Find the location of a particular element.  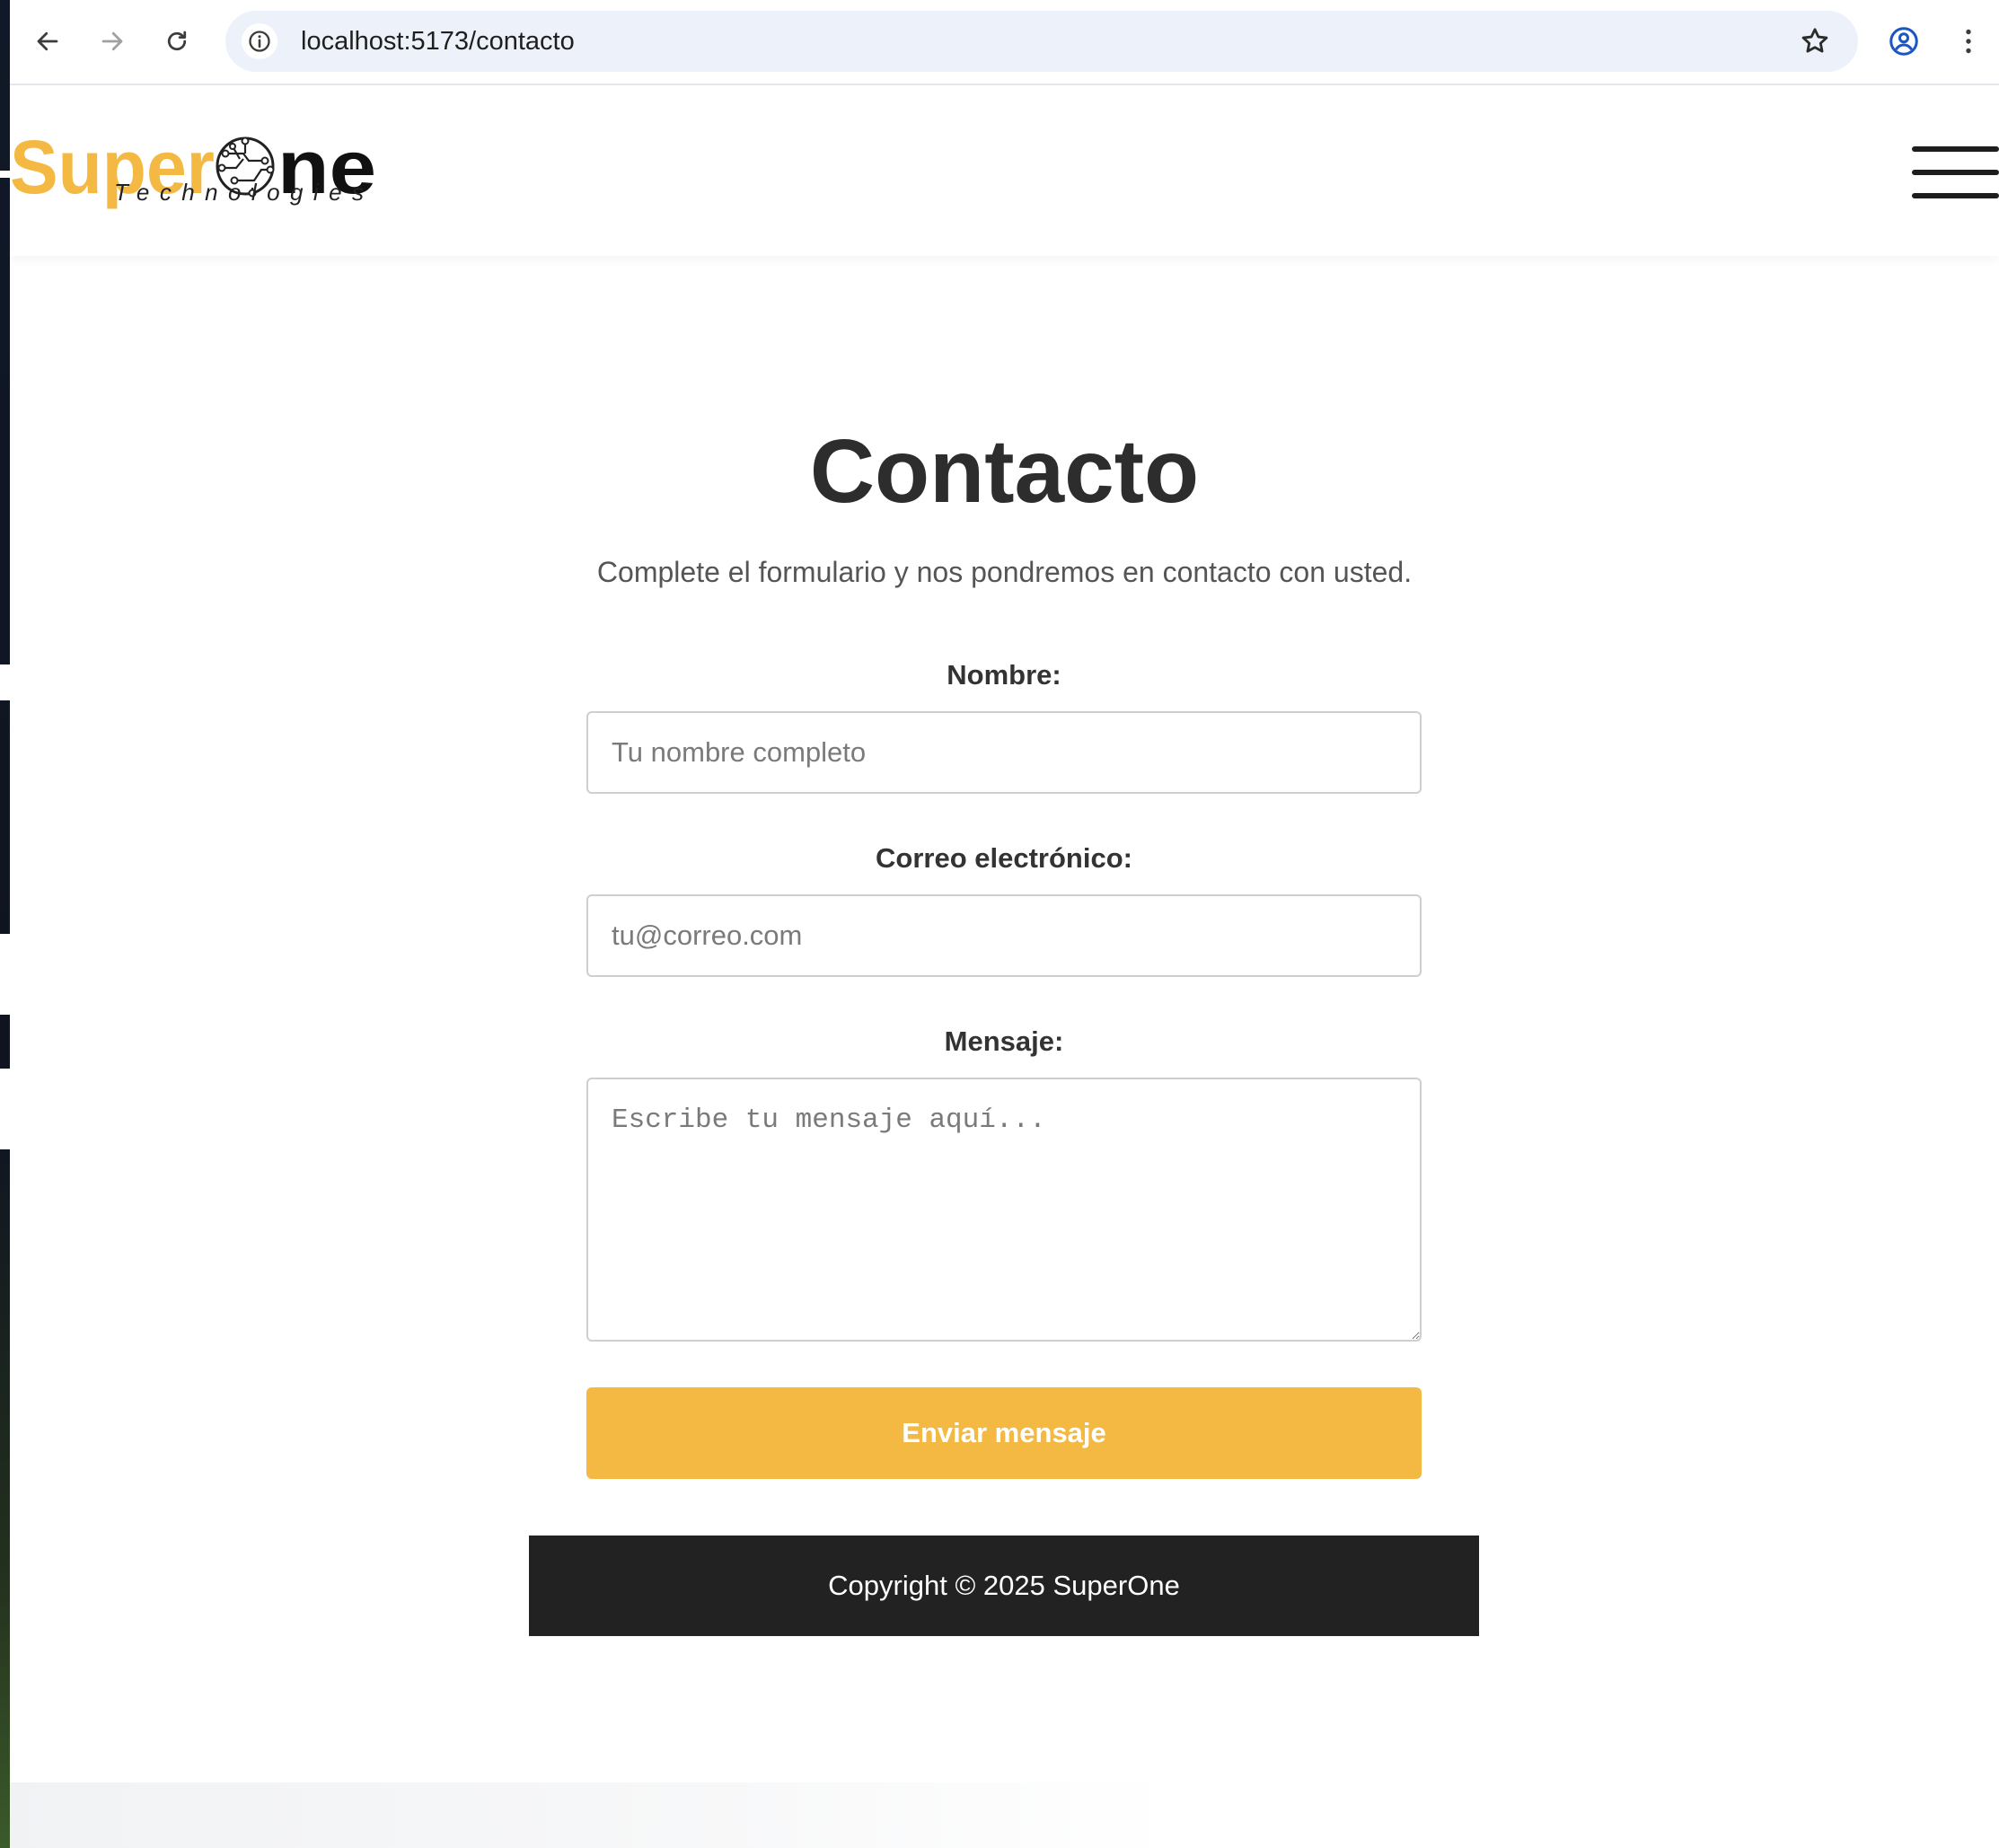

arrow-left-icon is located at coordinates (48, 41).